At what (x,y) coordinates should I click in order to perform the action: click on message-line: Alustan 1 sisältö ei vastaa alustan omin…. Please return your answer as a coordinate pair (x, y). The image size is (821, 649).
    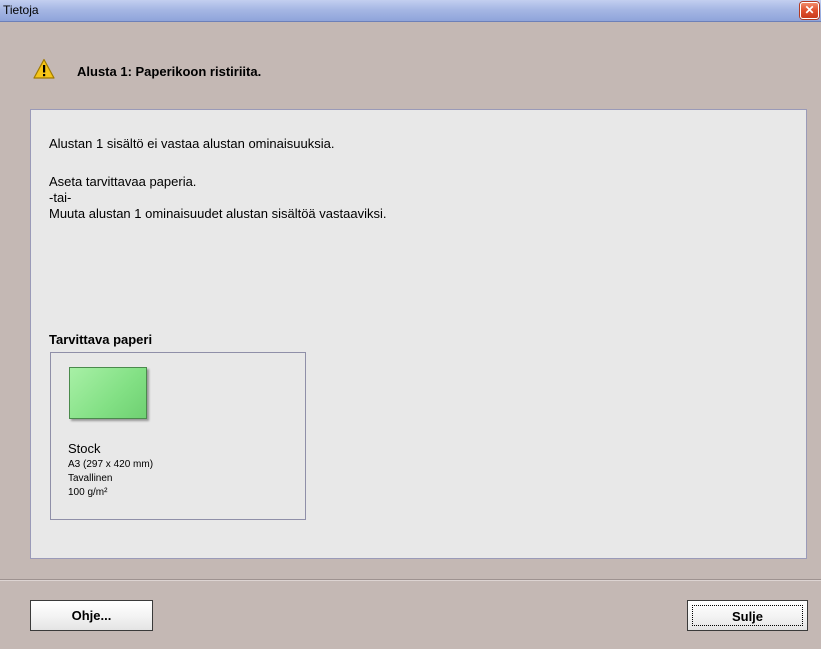
    Looking at the image, I should click on (192, 143).